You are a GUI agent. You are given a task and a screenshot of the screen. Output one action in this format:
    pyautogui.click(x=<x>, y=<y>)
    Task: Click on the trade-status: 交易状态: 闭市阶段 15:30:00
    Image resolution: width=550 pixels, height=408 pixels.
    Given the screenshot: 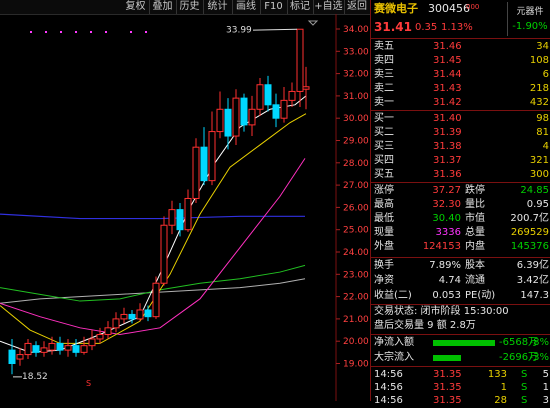 What is the action you would take?
    pyautogui.click(x=460, y=312)
    